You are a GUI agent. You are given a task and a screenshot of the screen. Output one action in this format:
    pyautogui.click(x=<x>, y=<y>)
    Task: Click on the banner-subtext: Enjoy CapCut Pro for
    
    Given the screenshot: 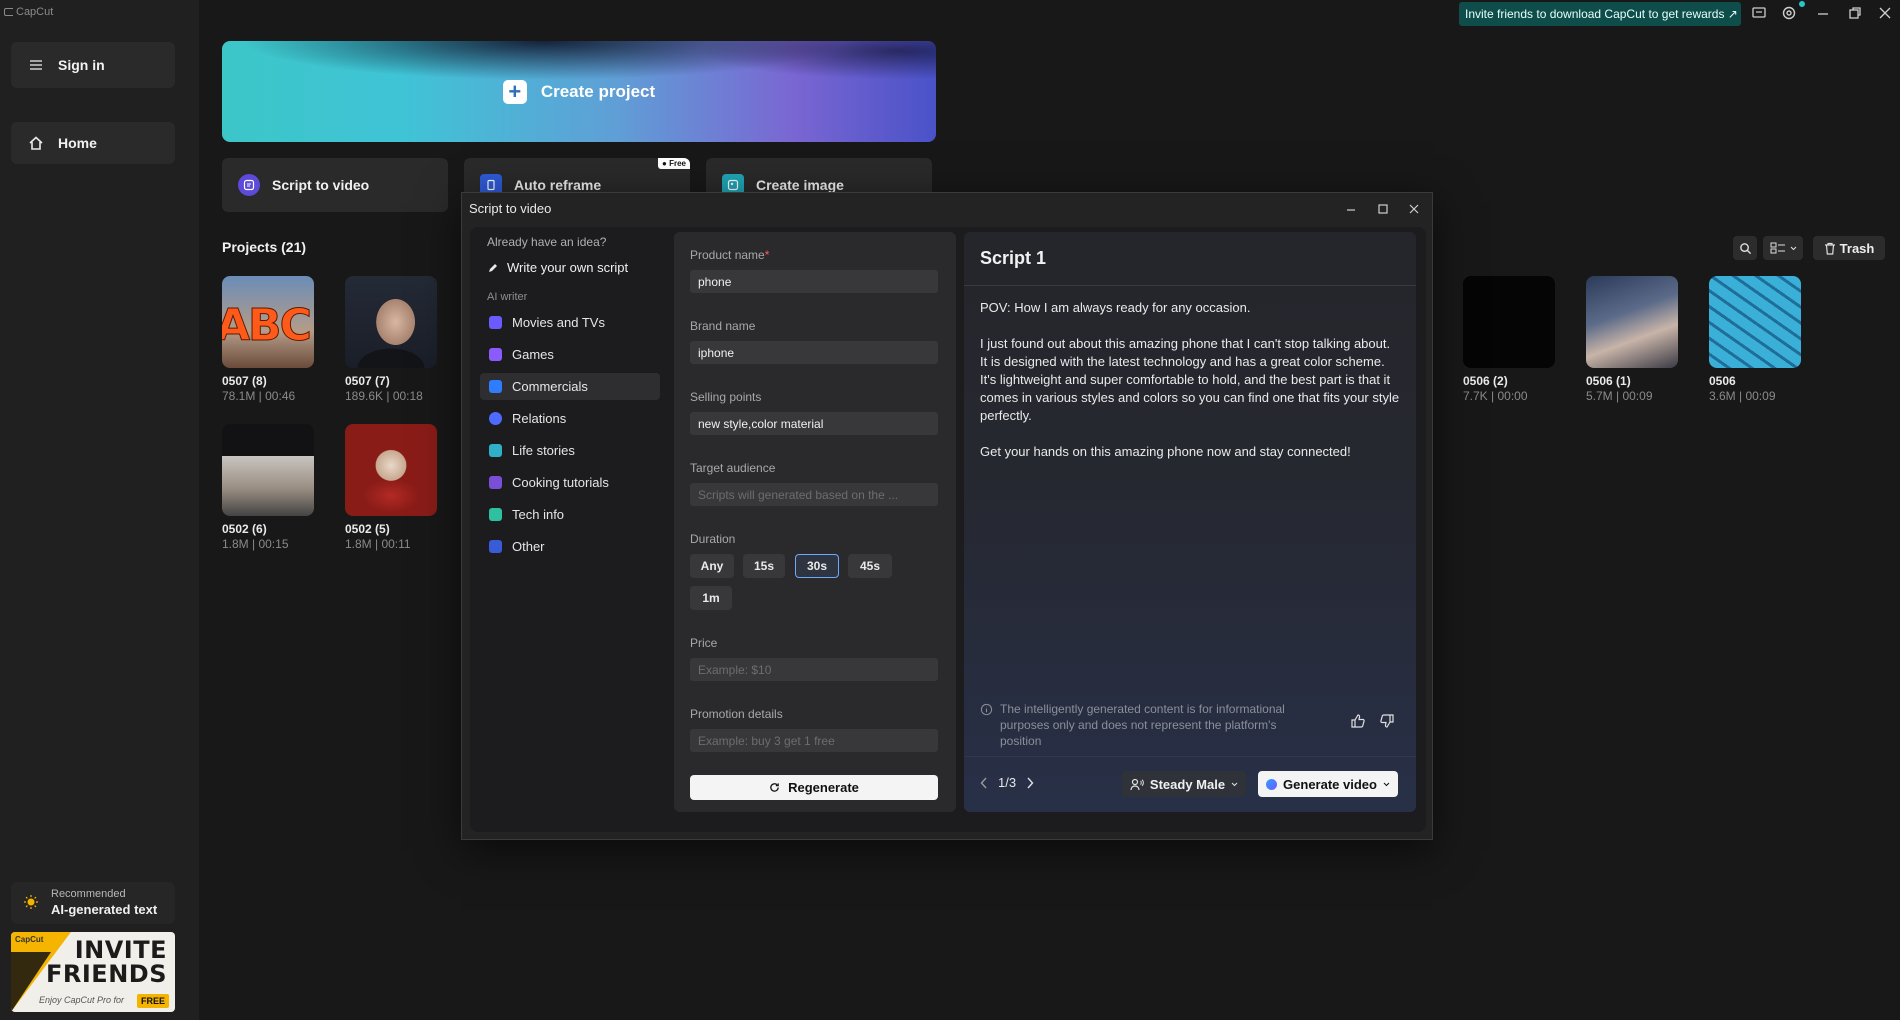 What is the action you would take?
    pyautogui.click(x=82, y=1000)
    